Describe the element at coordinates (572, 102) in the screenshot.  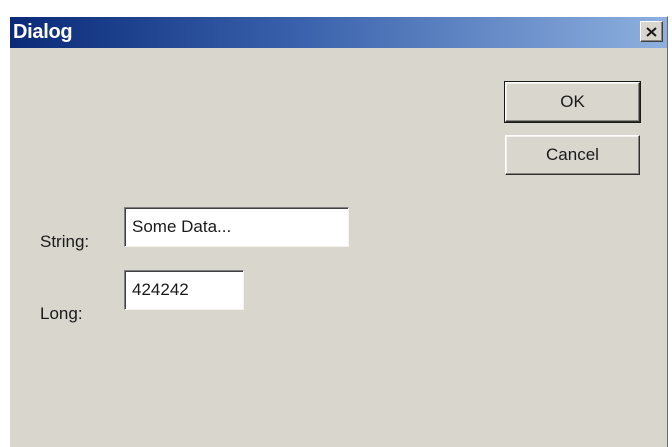
I see `ok-button: OK` at that location.